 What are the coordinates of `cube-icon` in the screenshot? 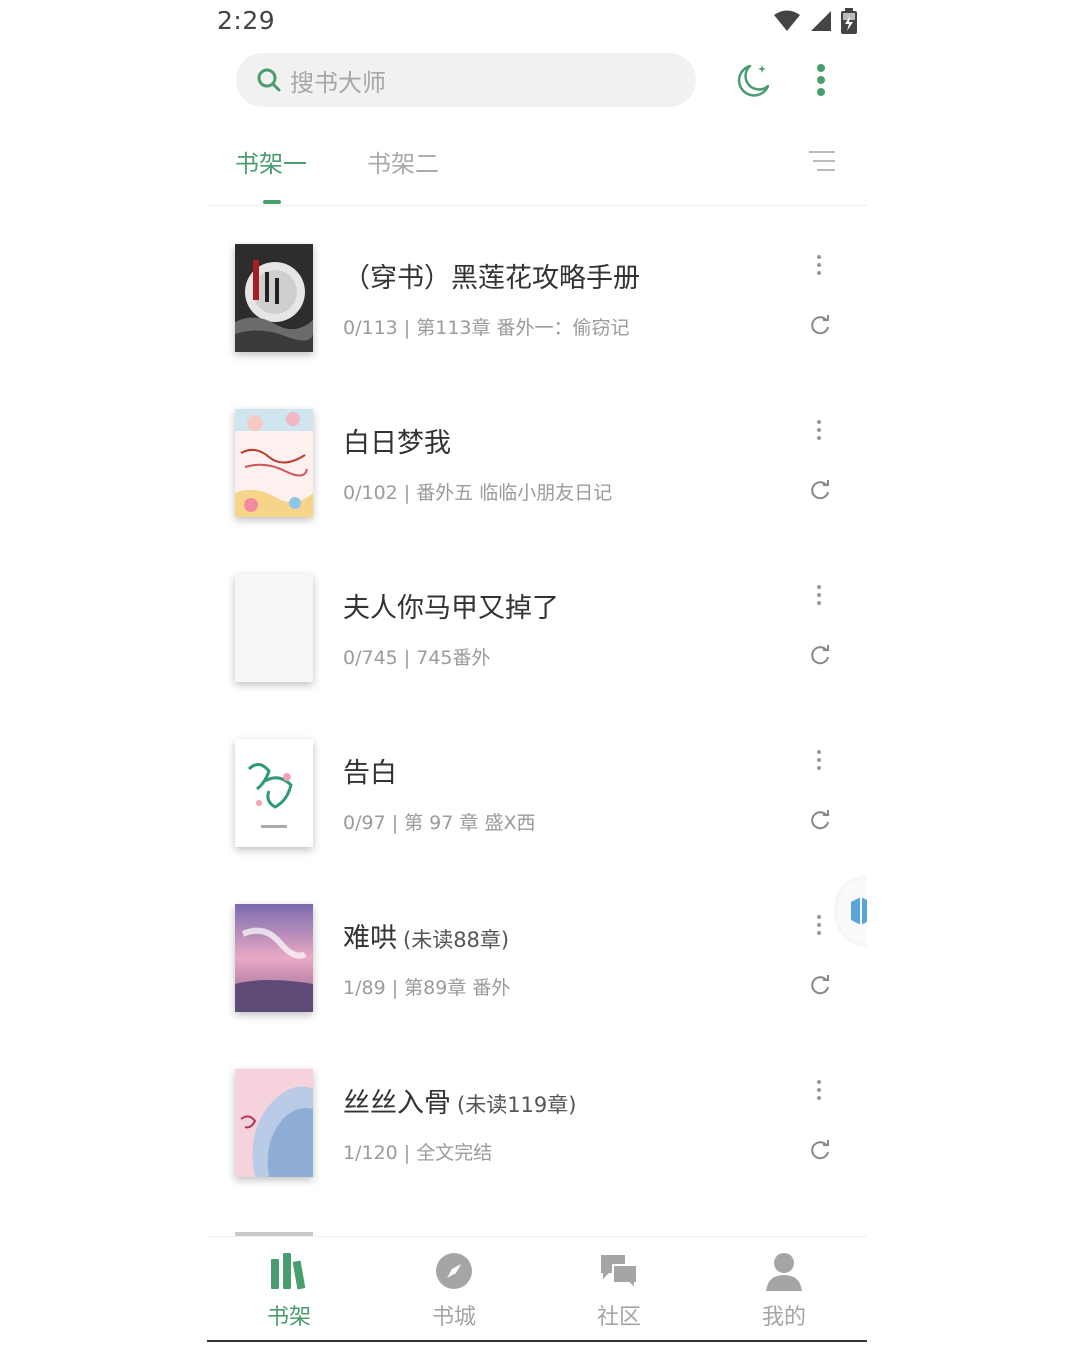 It's located at (859, 911).